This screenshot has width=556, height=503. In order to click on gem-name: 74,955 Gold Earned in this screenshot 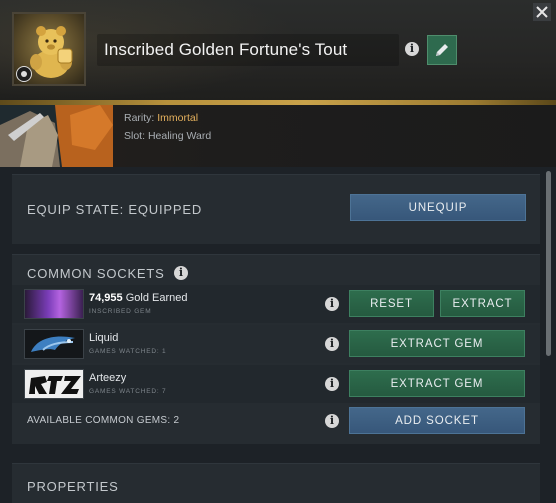, I will do `click(138, 298)`.